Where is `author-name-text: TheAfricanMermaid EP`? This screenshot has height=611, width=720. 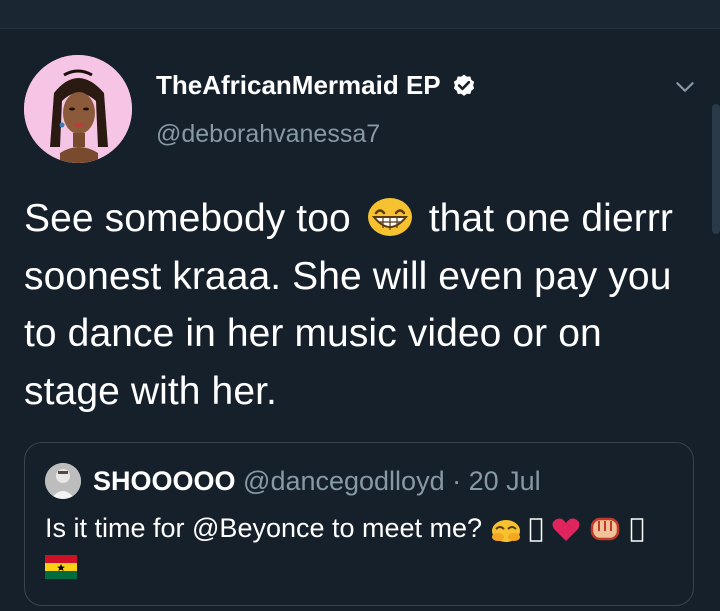
author-name-text: TheAfricanMermaid EP is located at coordinates (298, 85).